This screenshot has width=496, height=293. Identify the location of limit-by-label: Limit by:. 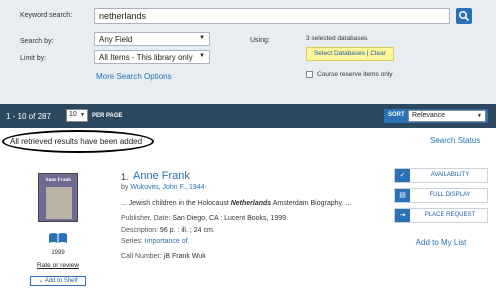
(33, 58).